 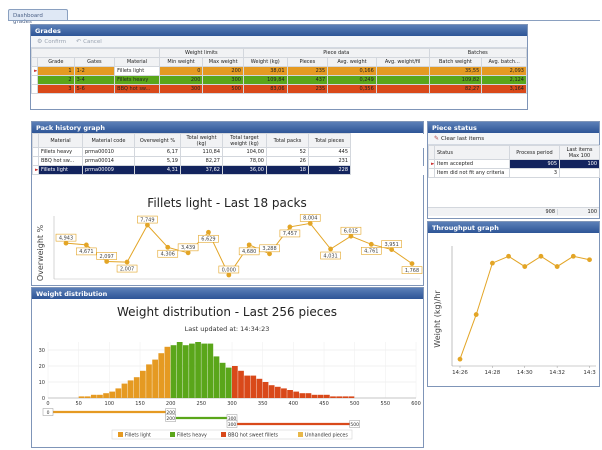 I want to click on cell-total-weight: 110,84, so click(x=201, y=152).